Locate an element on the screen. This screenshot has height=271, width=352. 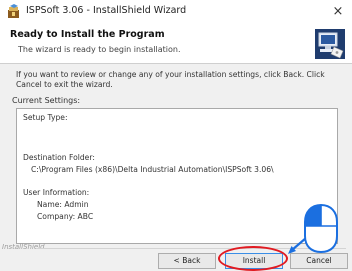
page-title: Ready to Install the Program is located at coordinates (87, 34).